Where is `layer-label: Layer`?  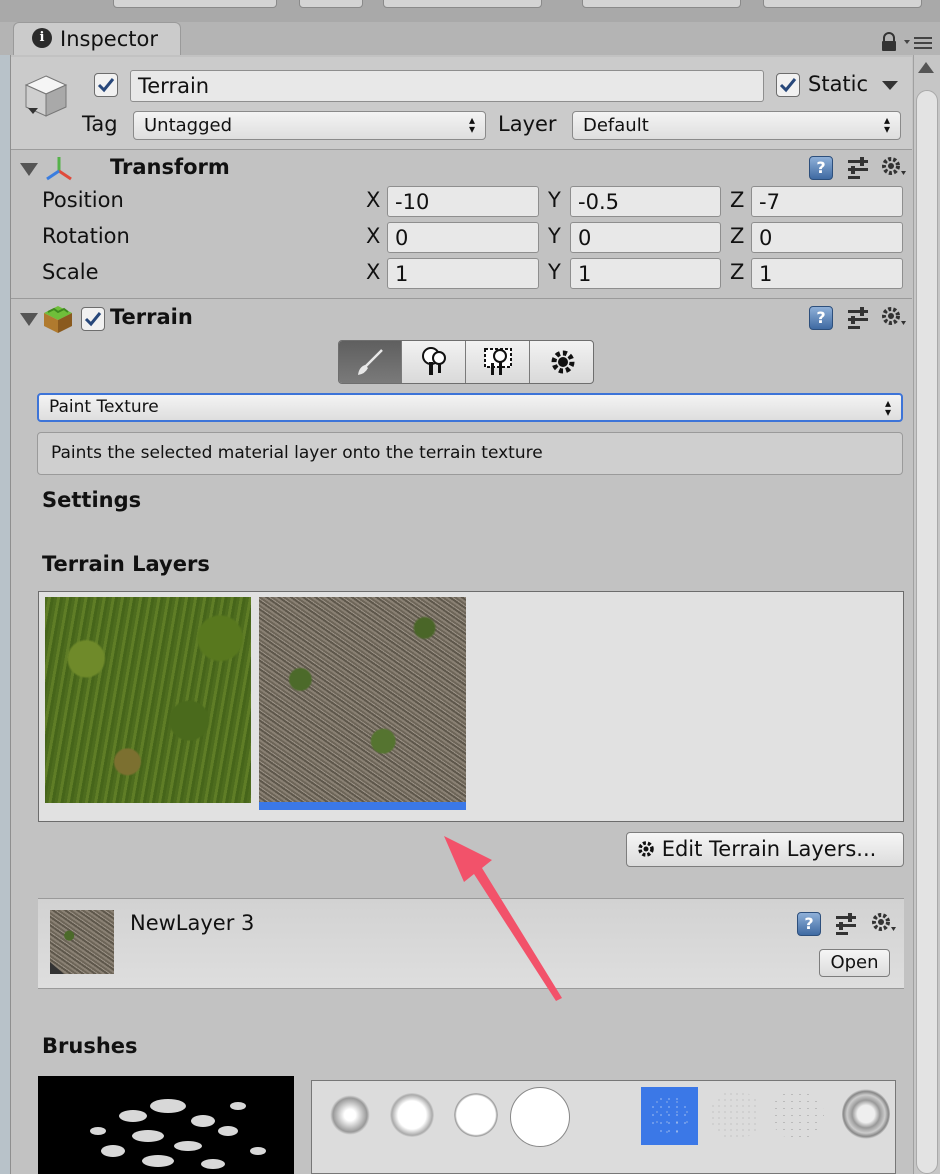
layer-label: Layer is located at coordinates (527, 124).